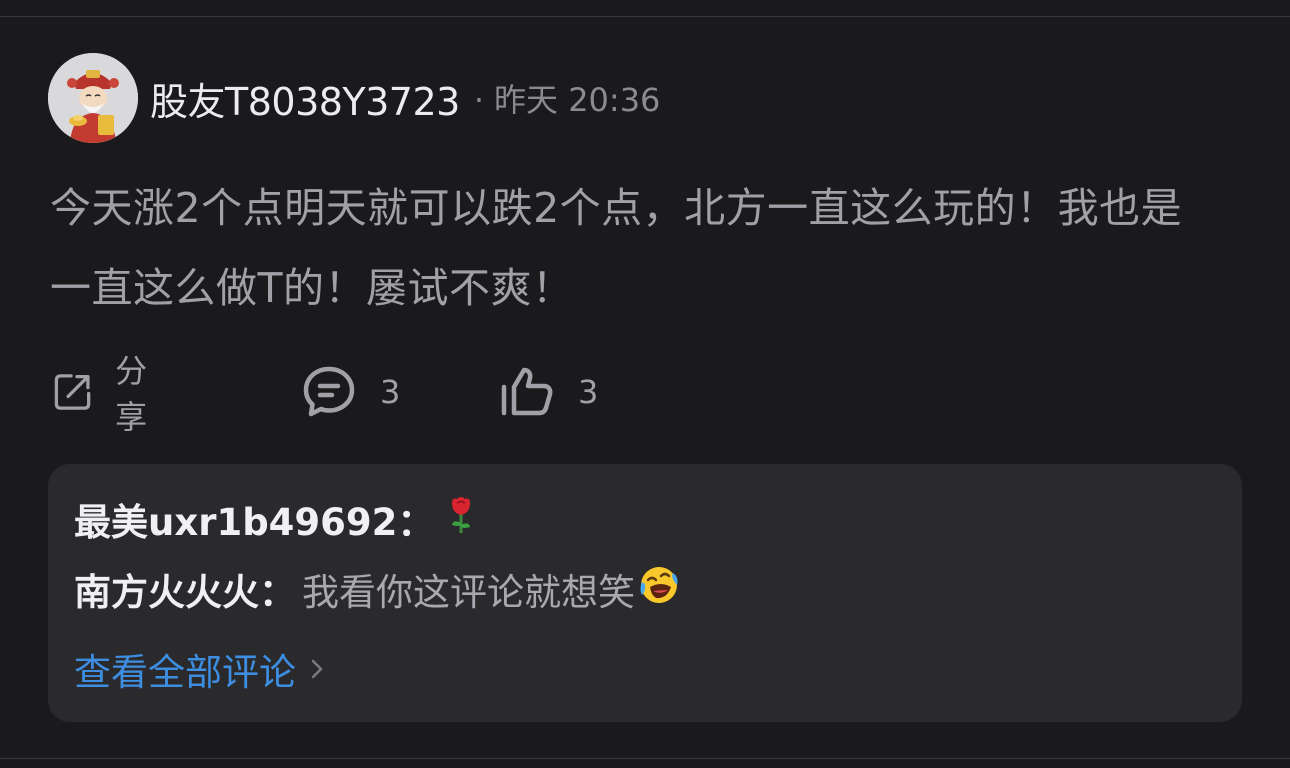 The width and height of the screenshot is (1290, 768). What do you see at coordinates (185, 672) in the screenshot?
I see `view-all-label: 查看全部评论` at bounding box center [185, 672].